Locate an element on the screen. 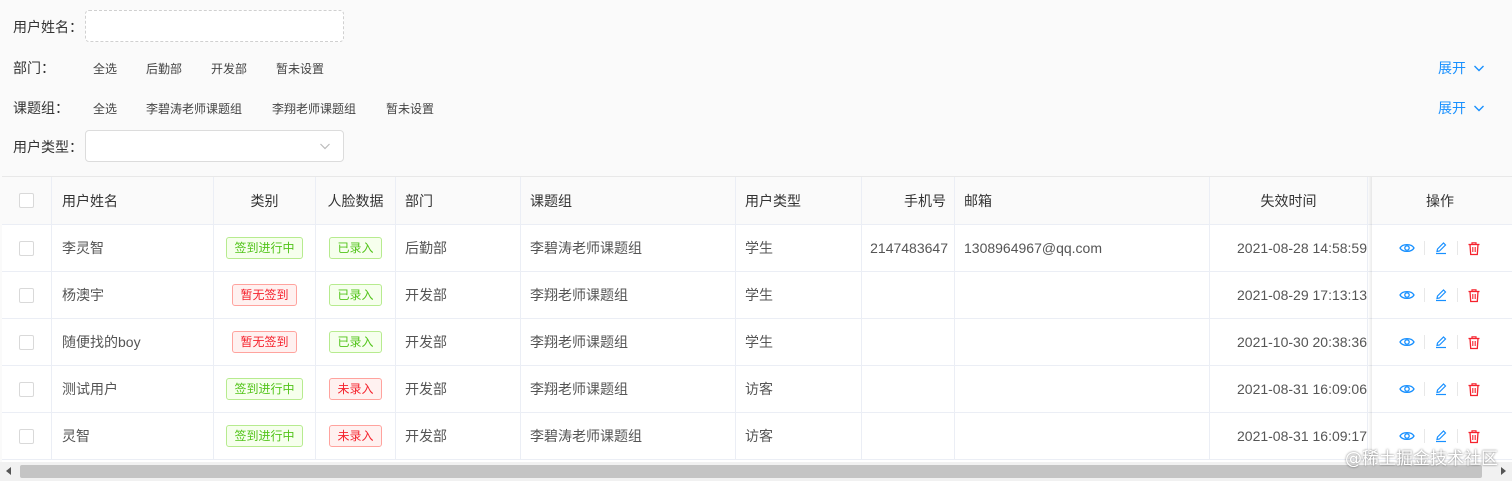 The image size is (1512, 481). group-expand-button: 展开 is located at coordinates (1461, 108).